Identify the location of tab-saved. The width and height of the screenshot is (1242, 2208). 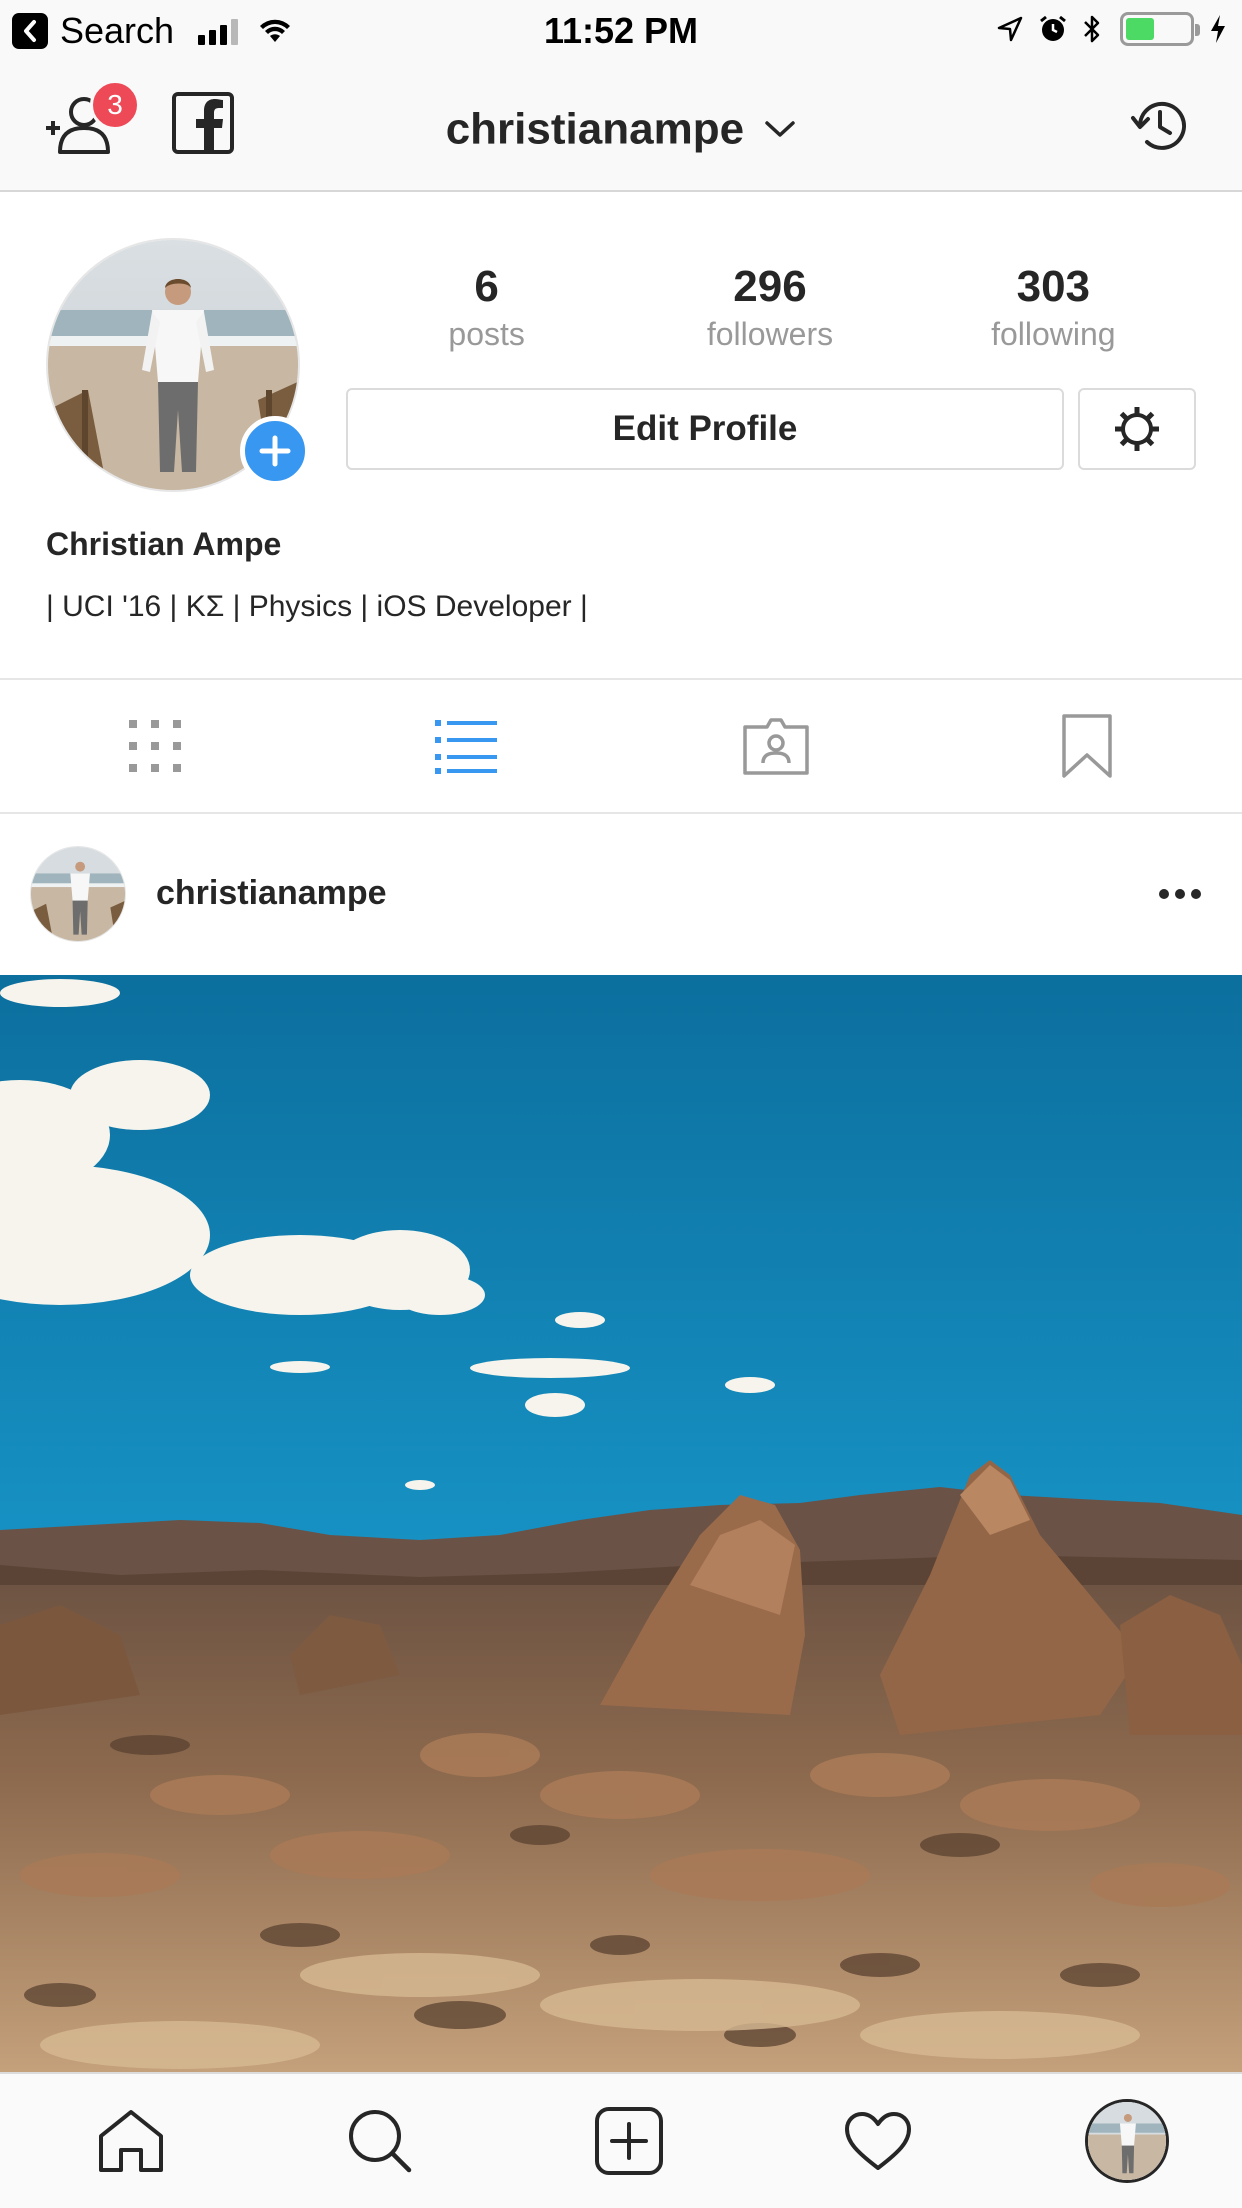
(1087, 746).